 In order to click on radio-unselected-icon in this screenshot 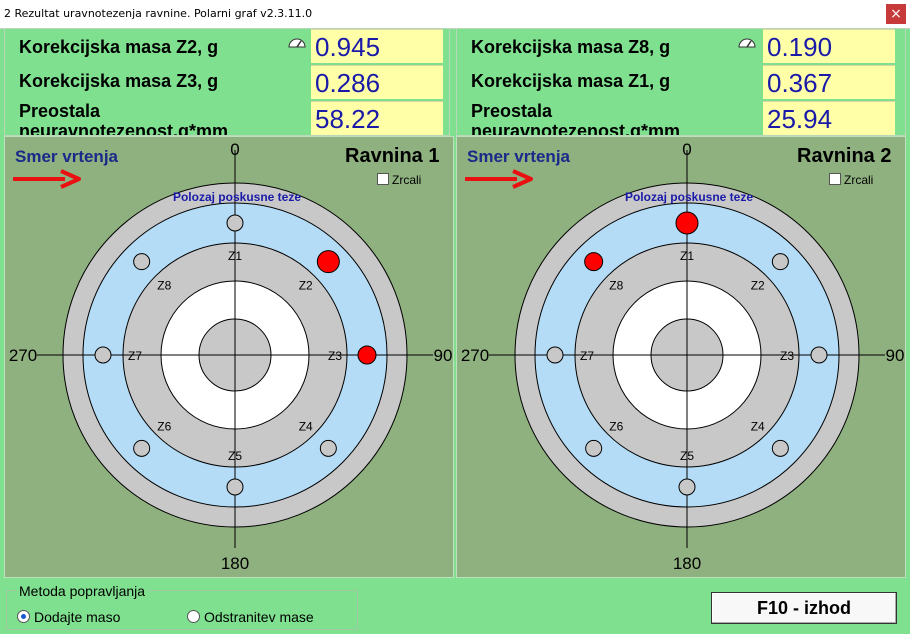, I will do `click(193, 616)`.